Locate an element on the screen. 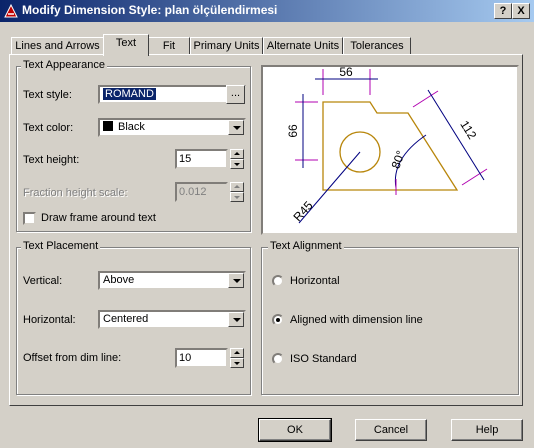 This screenshot has height=448, width=534. radio-iso is located at coordinates (278, 359).